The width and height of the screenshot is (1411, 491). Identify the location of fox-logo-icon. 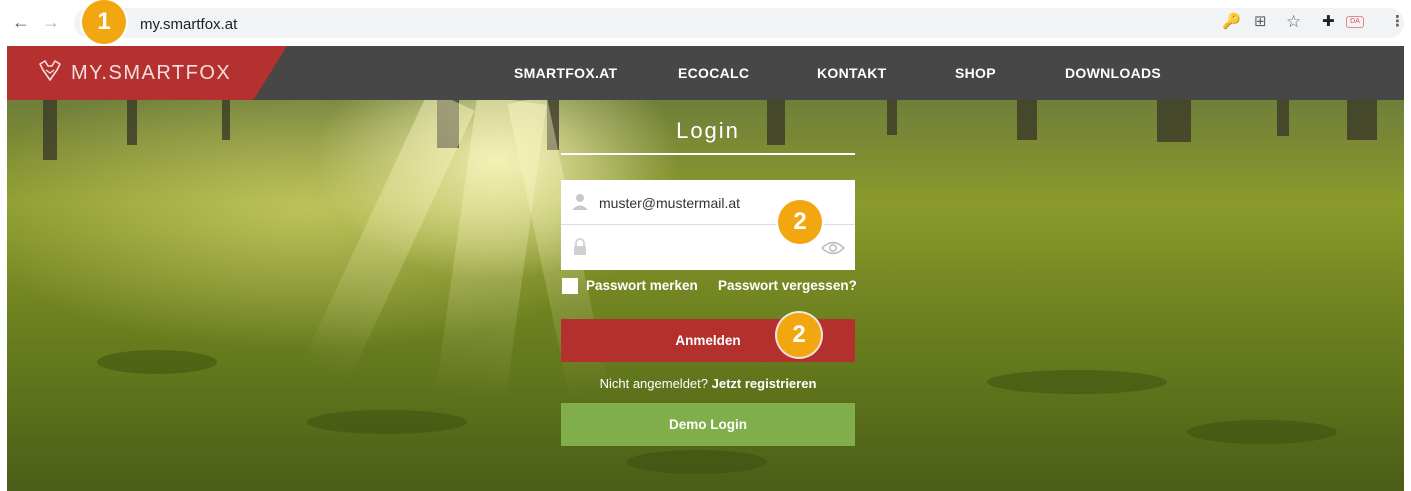
(50, 70).